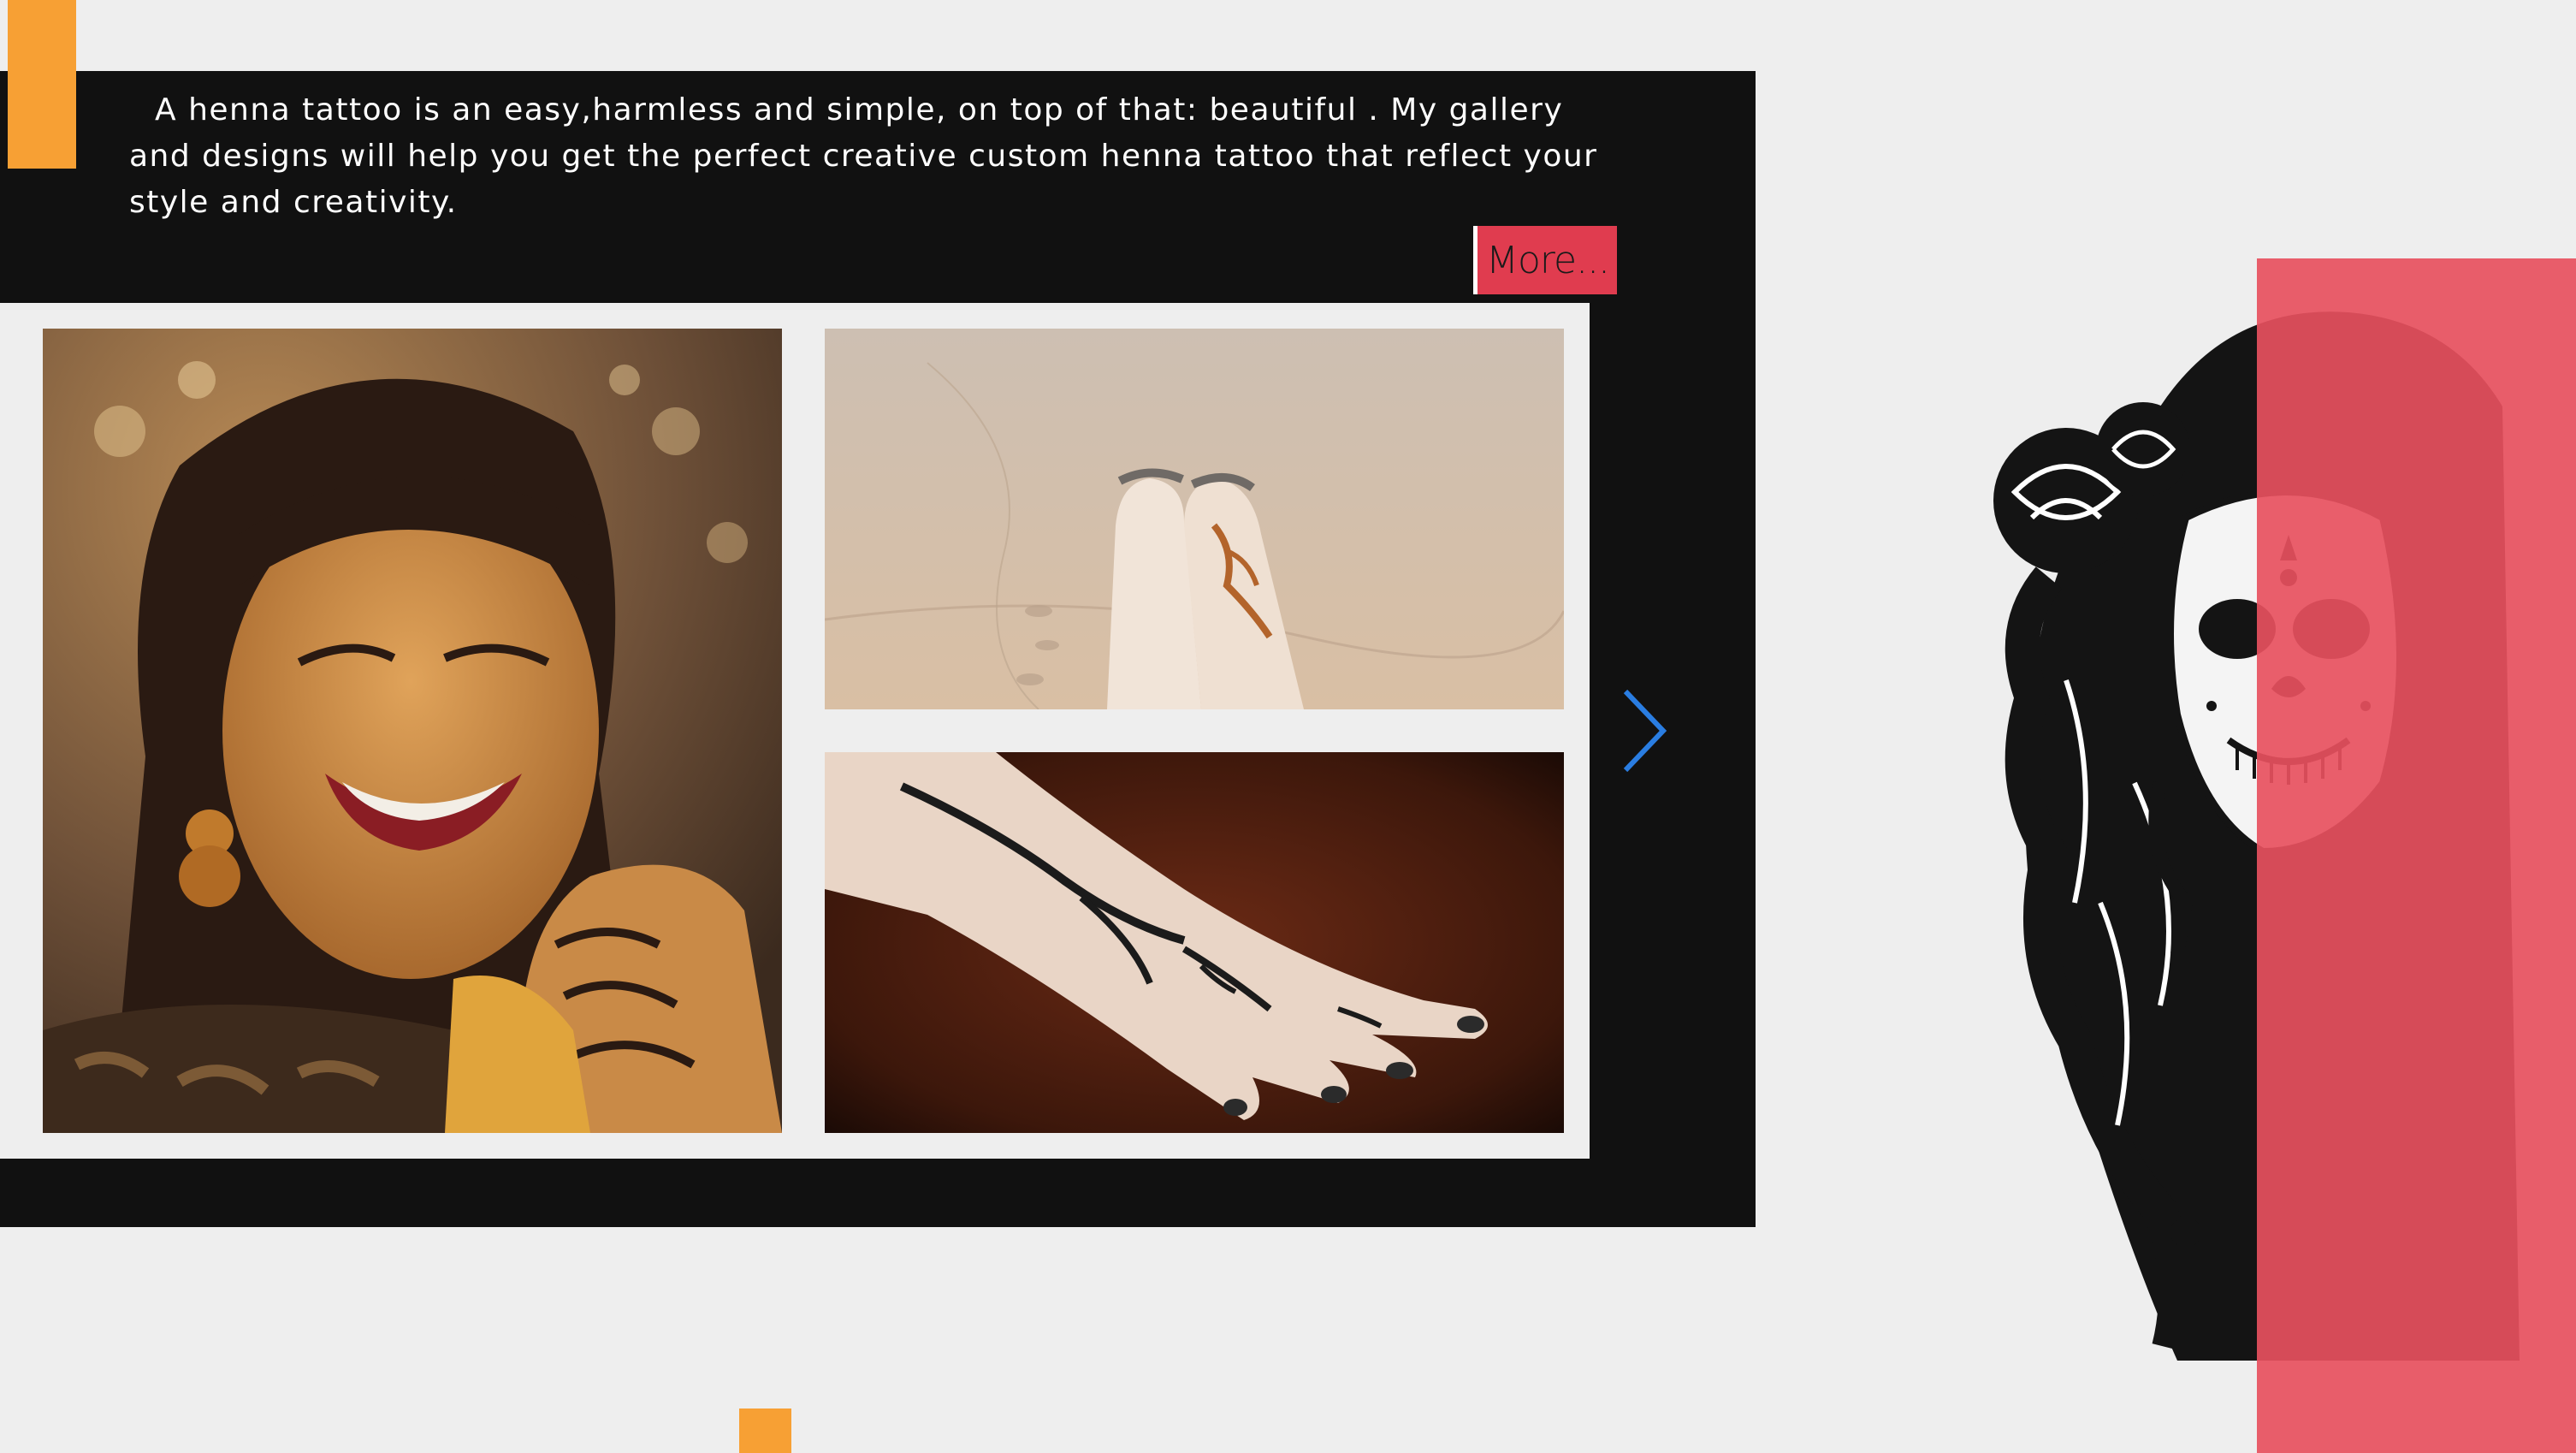  I want to click on gallery-image-feet-henna, so click(1194, 519).